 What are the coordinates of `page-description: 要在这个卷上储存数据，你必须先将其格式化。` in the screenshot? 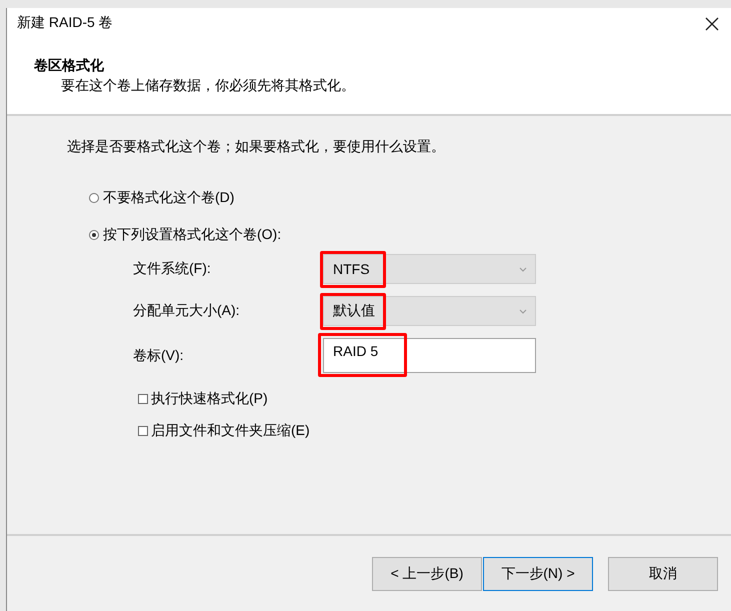 It's located at (208, 85).